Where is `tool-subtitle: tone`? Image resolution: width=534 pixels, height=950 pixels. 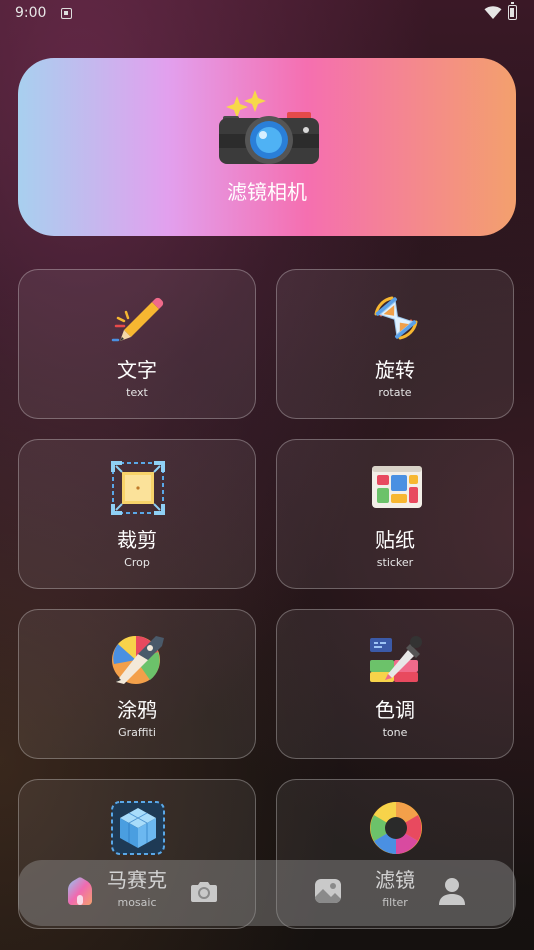 tool-subtitle: tone is located at coordinates (395, 732).